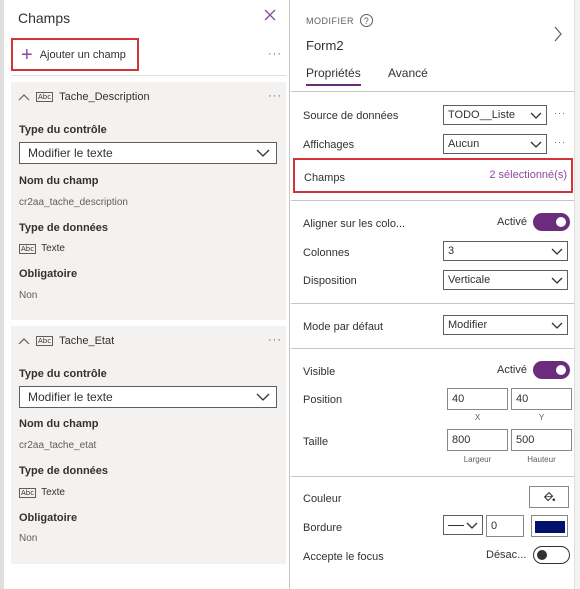 This screenshot has width=580, height=589. What do you see at coordinates (44, 18) in the screenshot?
I see `fields-pane-title: Champs` at bounding box center [44, 18].